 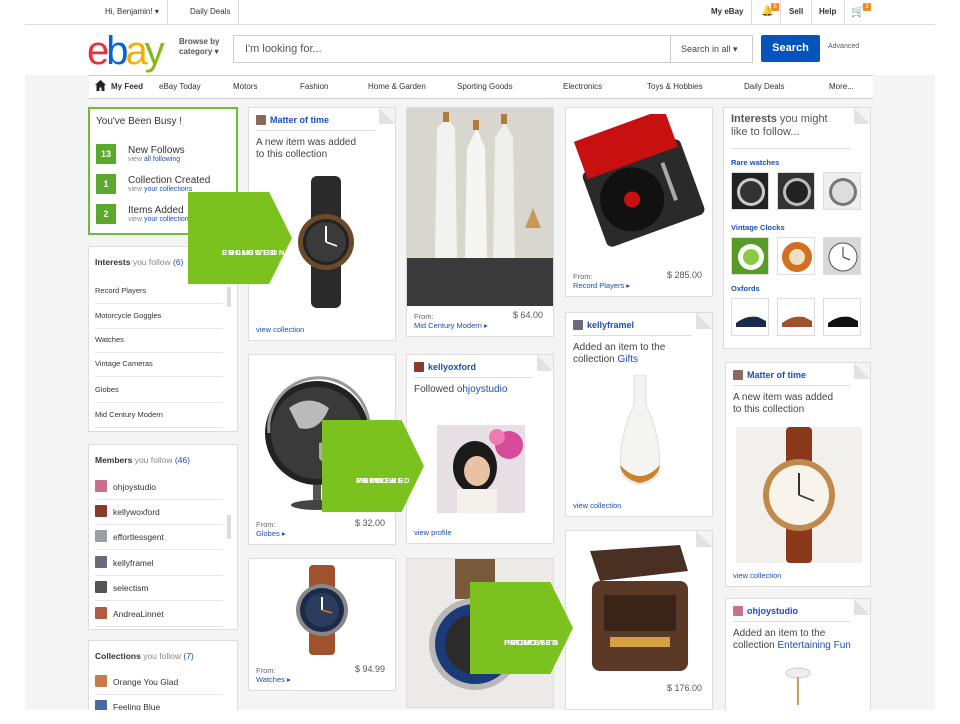 I want to click on feed-card-item: $ 64.00 From: Mid Century Modern ▸, so click(x=480, y=222).